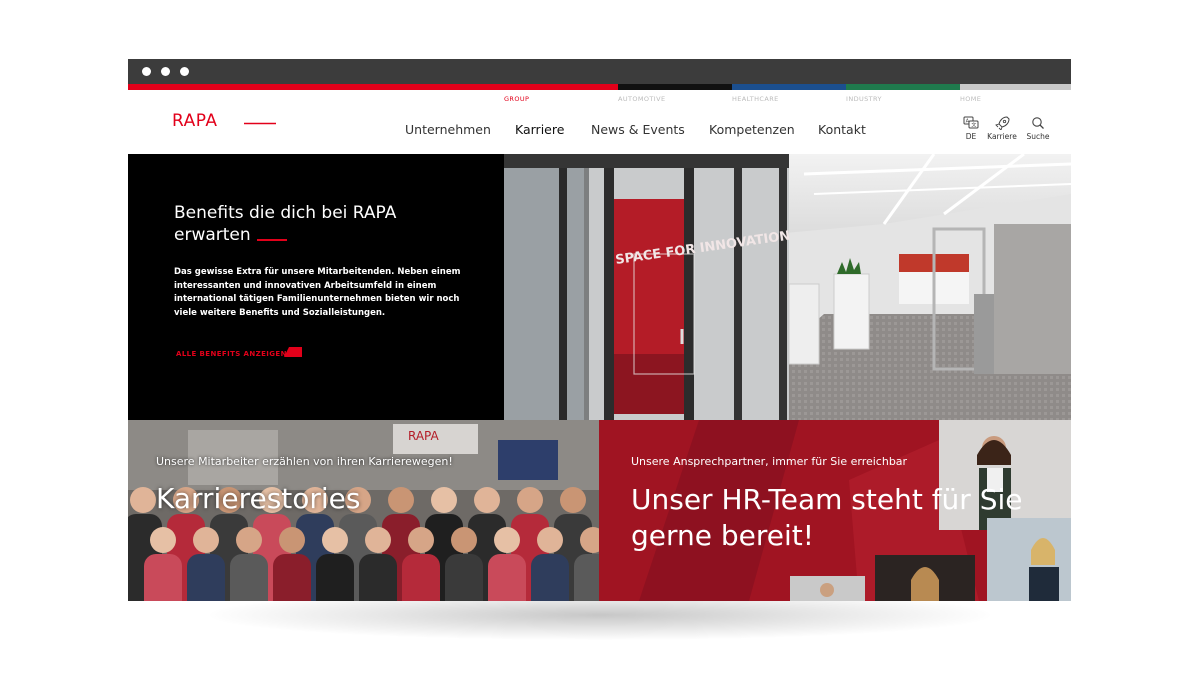 The width and height of the screenshot is (1200, 675). Describe the element at coordinates (231, 354) in the screenshot. I see `benefits-cta-link: ALLE BENEFITS ANZEIGEN` at that location.